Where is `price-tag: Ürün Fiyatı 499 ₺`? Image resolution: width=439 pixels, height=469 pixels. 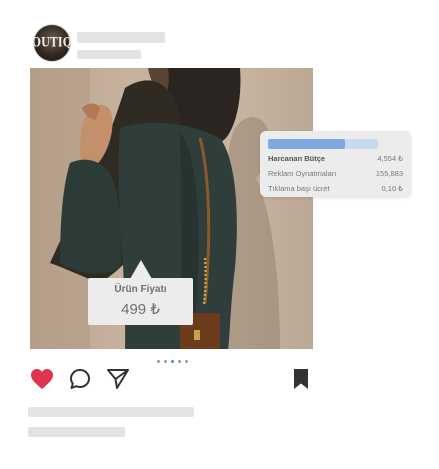
price-tag: Ürün Fiyatı 499 ₺ is located at coordinates (140, 292).